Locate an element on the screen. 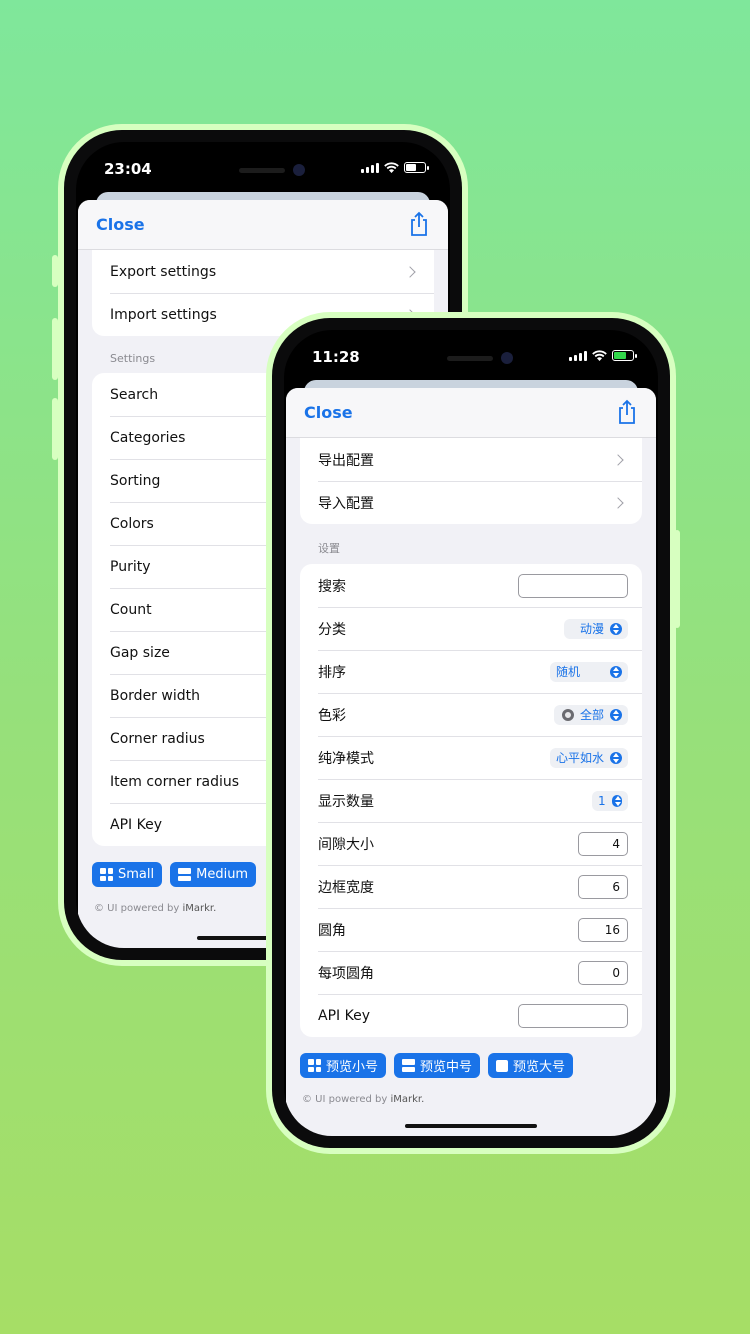  footer-credit: © UI powered by iMarkr. is located at coordinates (471, 1091).